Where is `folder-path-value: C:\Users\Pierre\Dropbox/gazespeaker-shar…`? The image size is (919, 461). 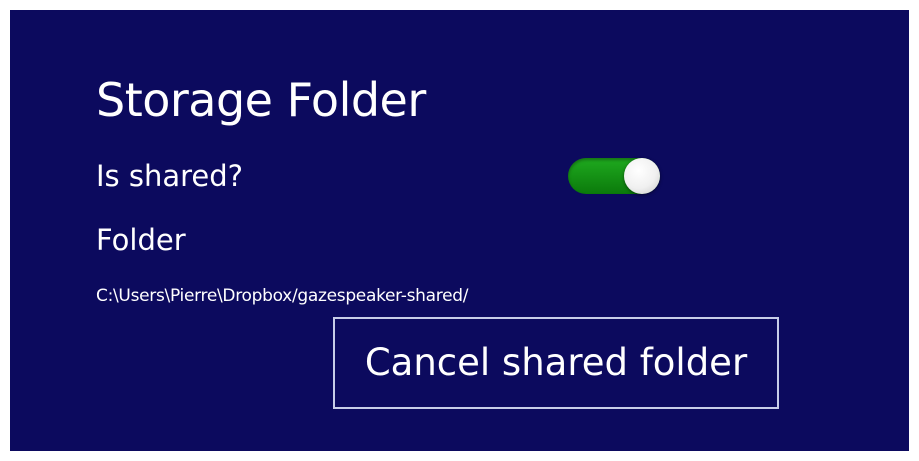 folder-path-value: C:\Users\Pierre\Dropbox/gazespeaker-shar… is located at coordinates (282, 296).